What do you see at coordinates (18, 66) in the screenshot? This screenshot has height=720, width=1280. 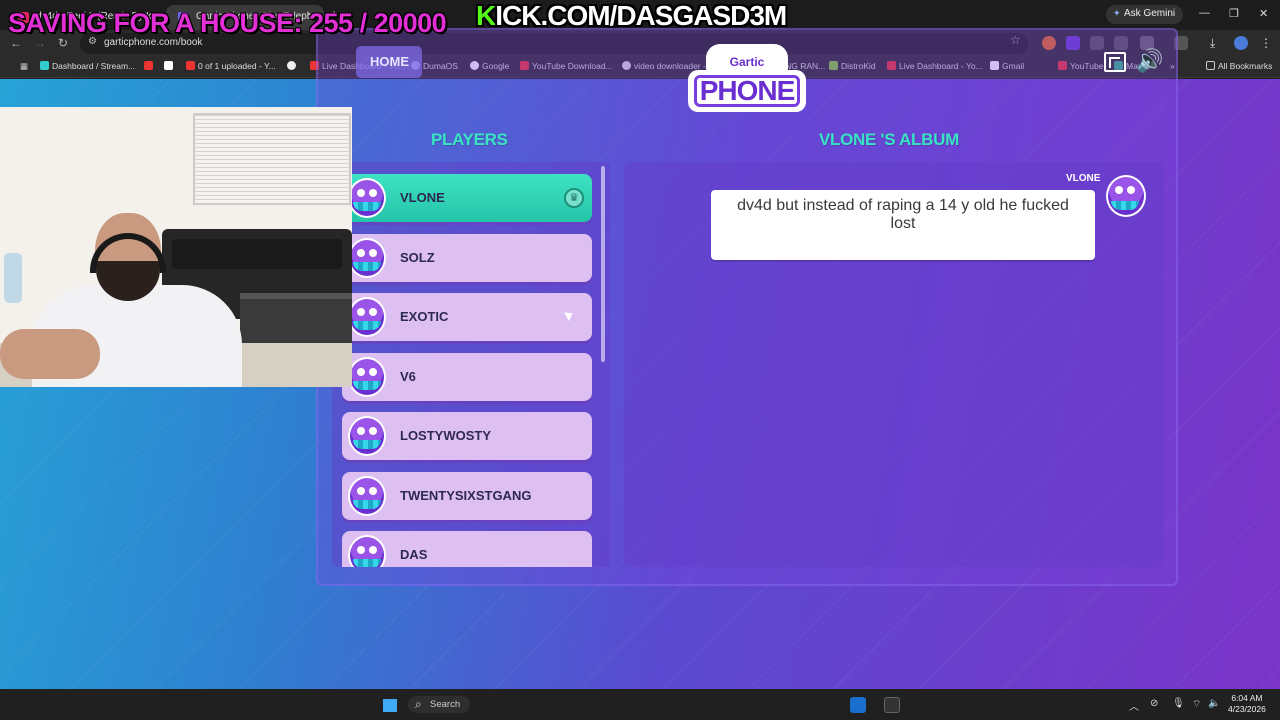 I see `apps-grid-icon: ▦` at bounding box center [18, 66].